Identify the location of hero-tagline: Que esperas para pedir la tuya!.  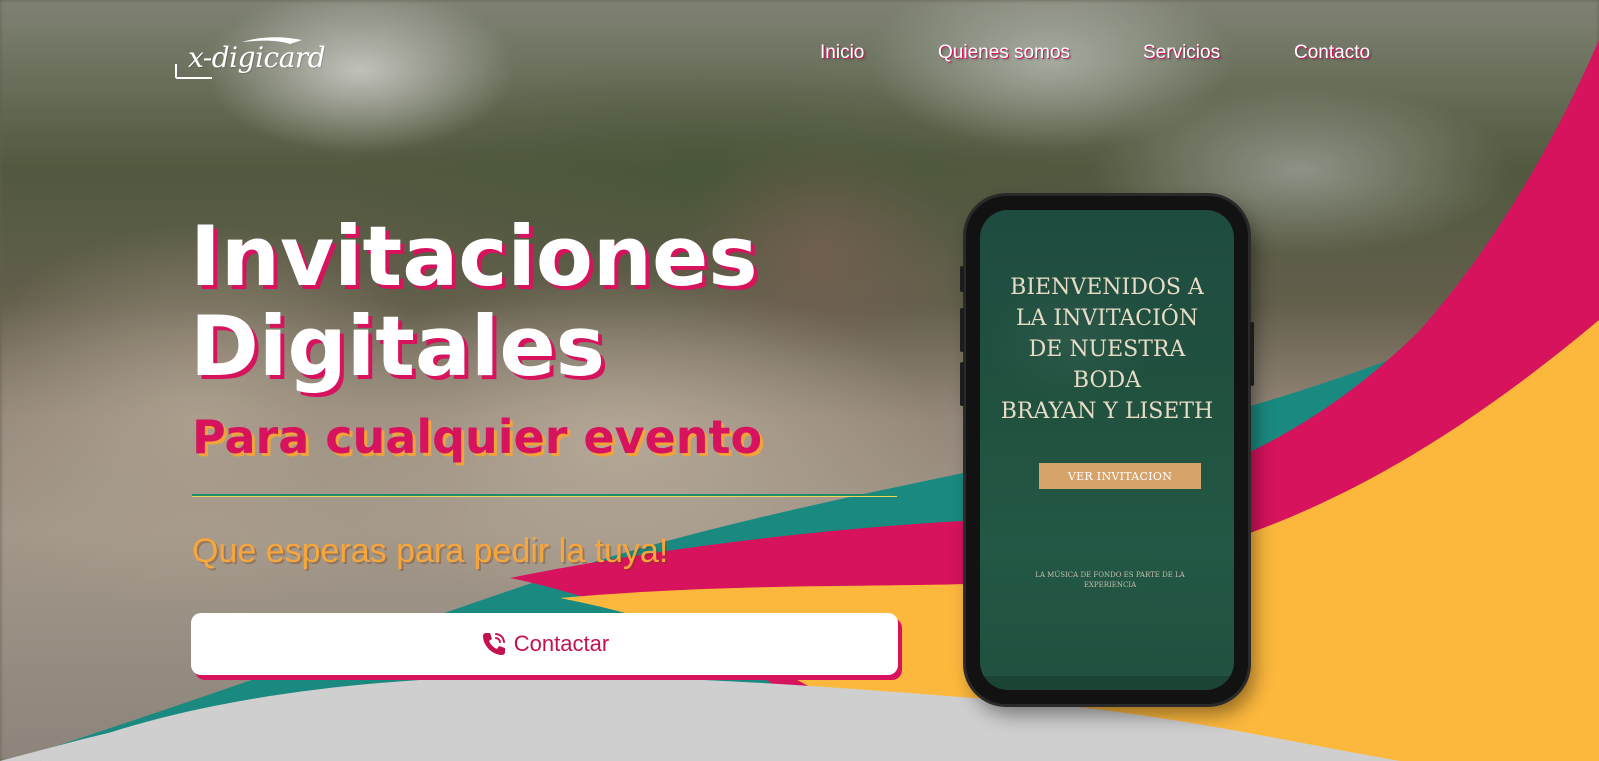
(430, 551).